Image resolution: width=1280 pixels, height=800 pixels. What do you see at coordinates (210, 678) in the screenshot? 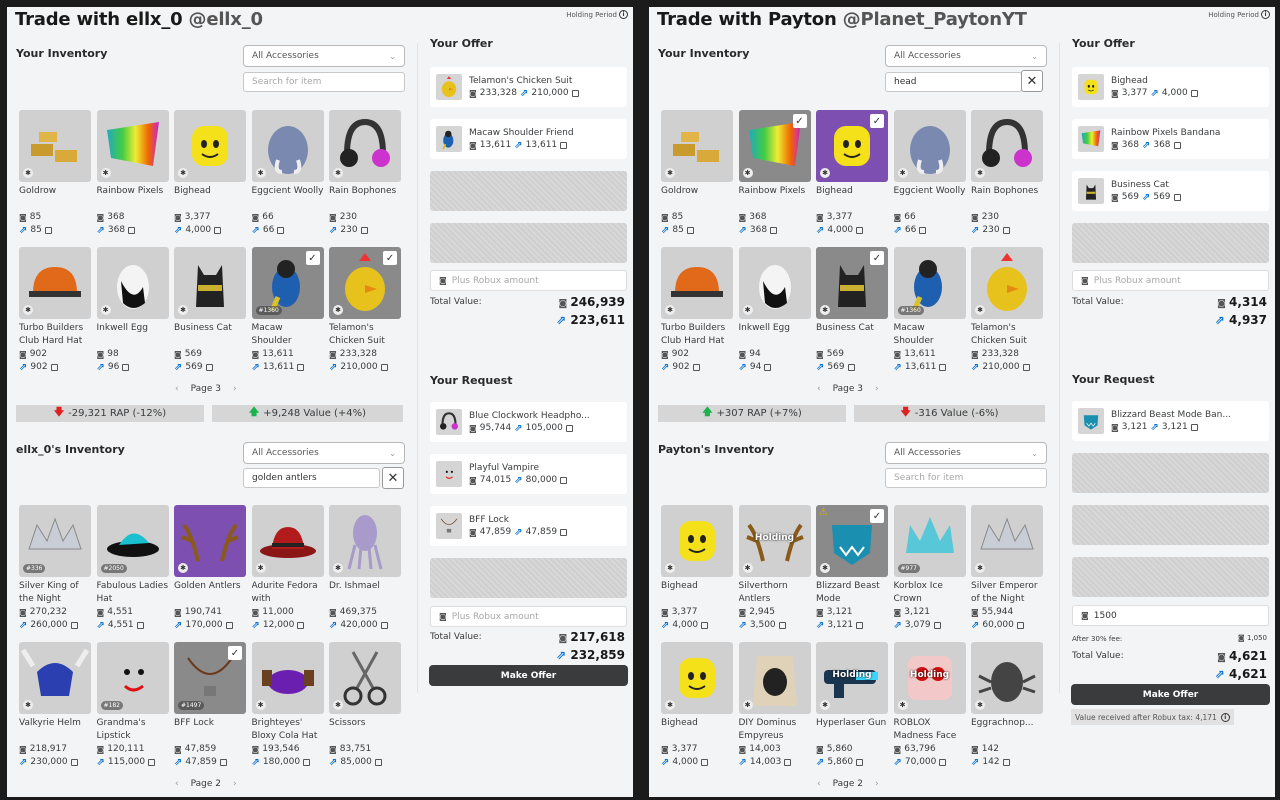
I see `item-thumbnail: #1497 ✓` at bounding box center [210, 678].